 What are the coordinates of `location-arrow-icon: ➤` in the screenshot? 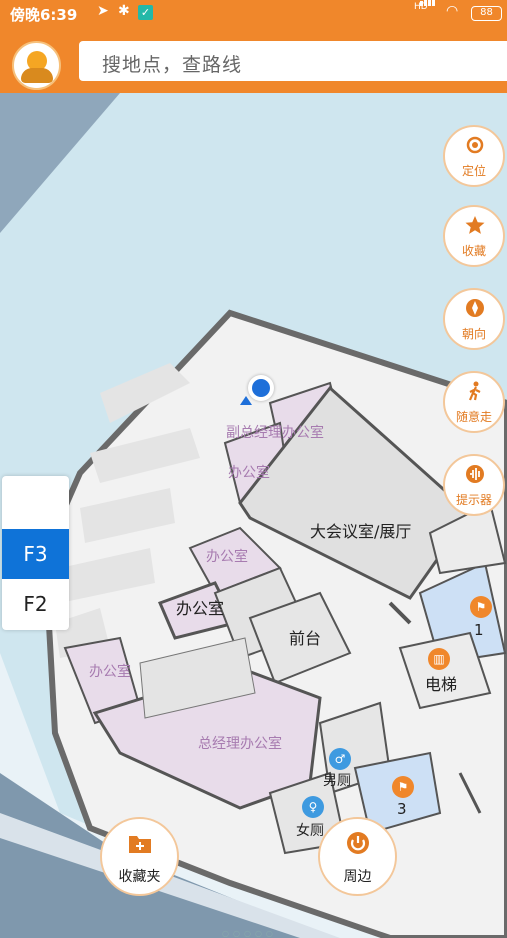 It's located at (103, 11).